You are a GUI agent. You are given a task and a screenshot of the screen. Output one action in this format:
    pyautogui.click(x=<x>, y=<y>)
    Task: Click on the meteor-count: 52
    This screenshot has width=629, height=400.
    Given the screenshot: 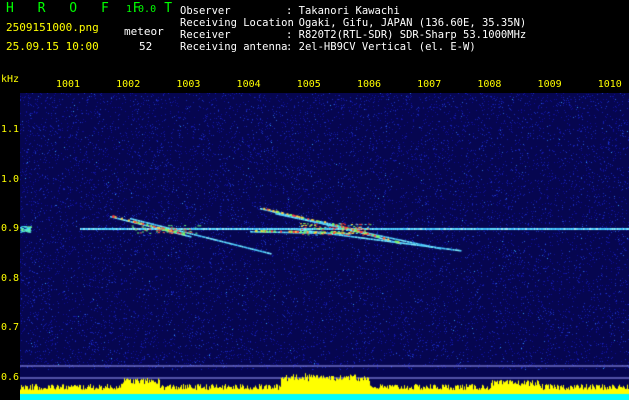 What is the action you would take?
    pyautogui.click(x=146, y=46)
    